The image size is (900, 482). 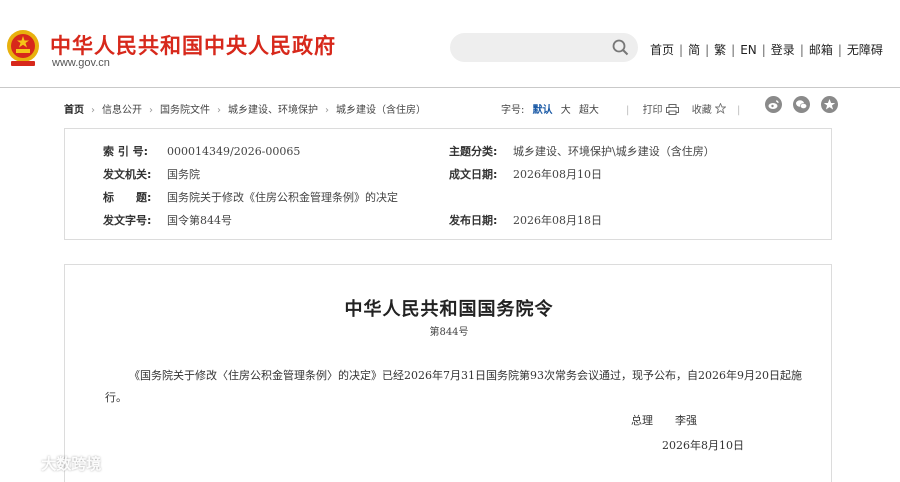 I want to click on print-button: 打印, so click(x=662, y=110).